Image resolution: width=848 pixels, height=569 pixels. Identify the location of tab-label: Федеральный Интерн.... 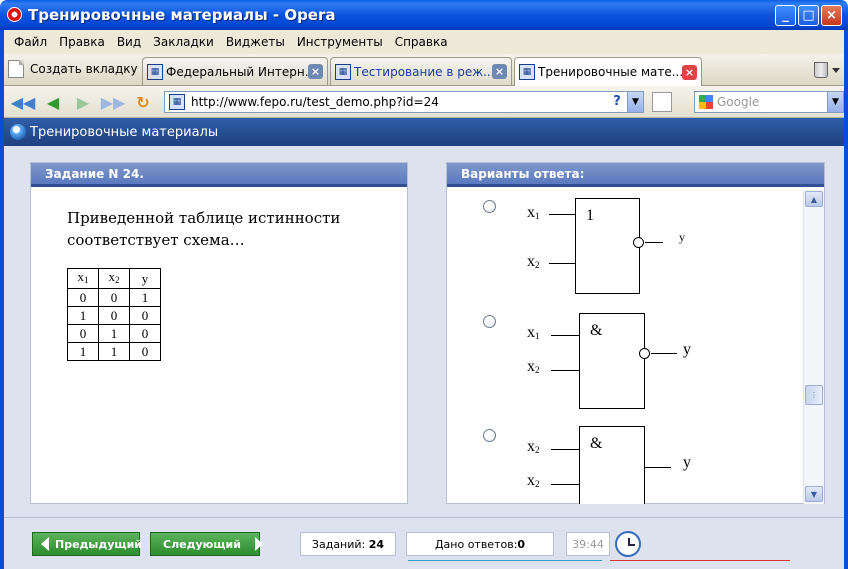
(237, 71).